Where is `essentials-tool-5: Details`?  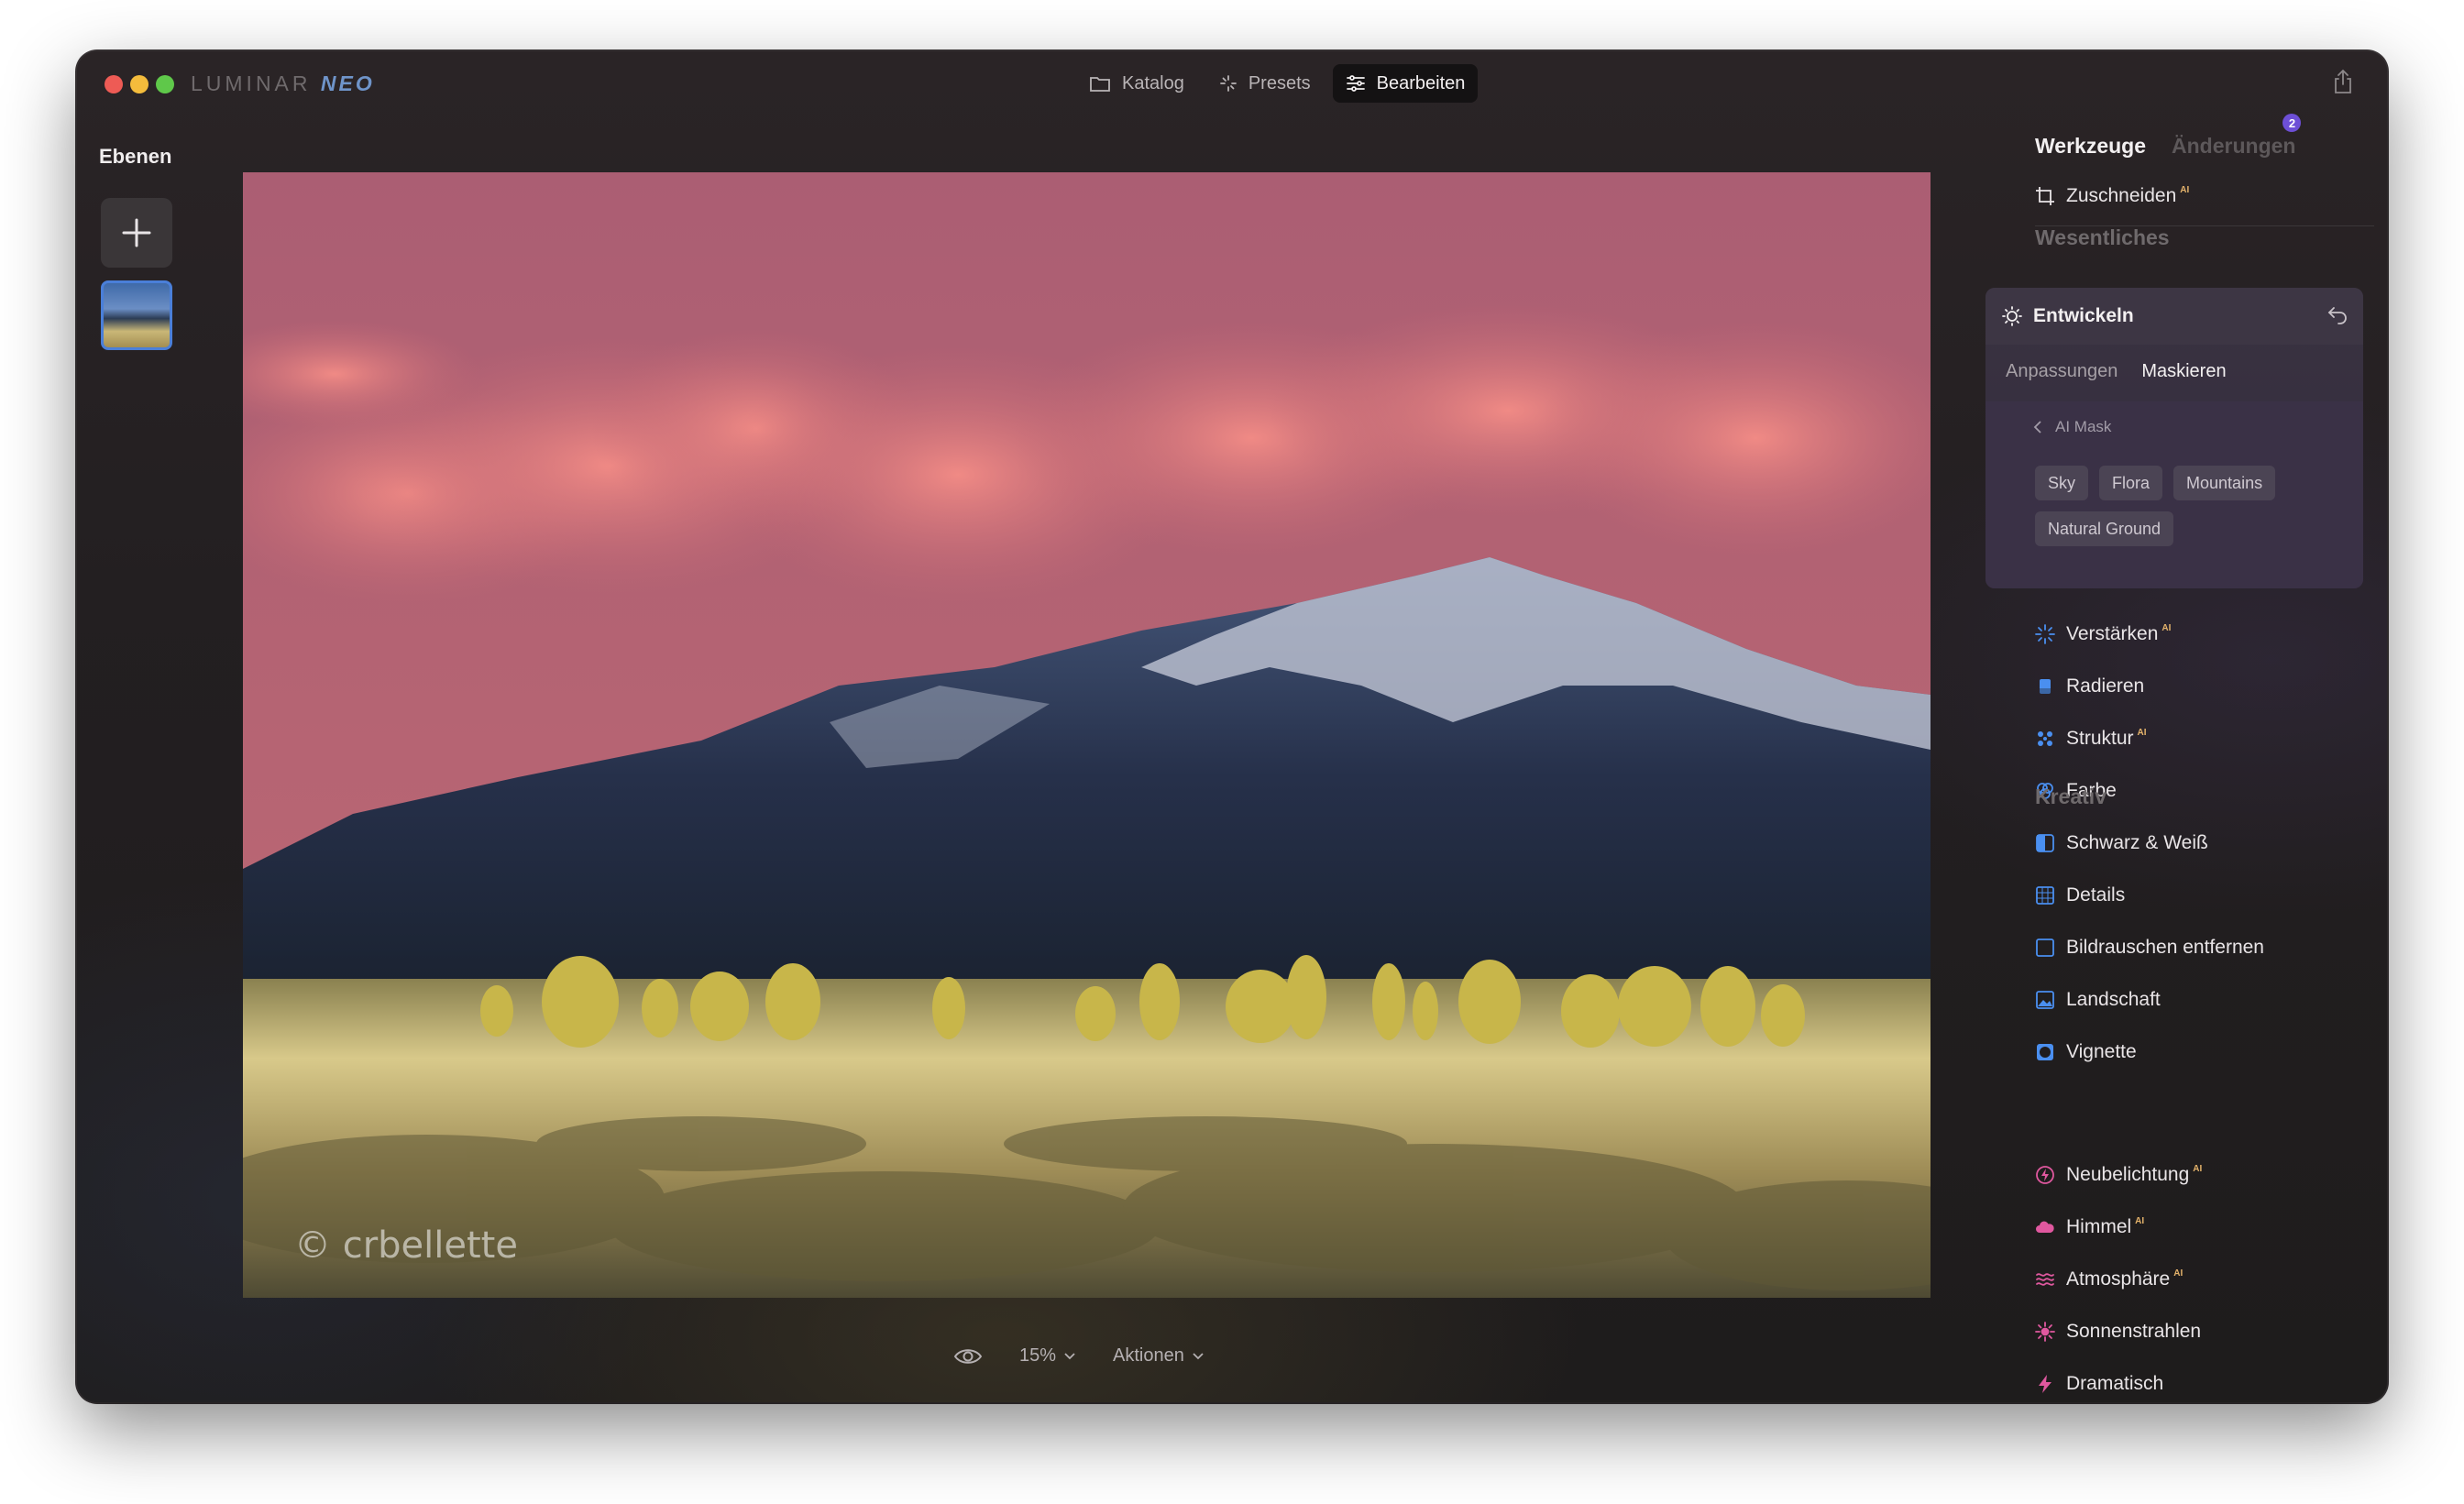 essentials-tool-5: Details is located at coordinates (2080, 895).